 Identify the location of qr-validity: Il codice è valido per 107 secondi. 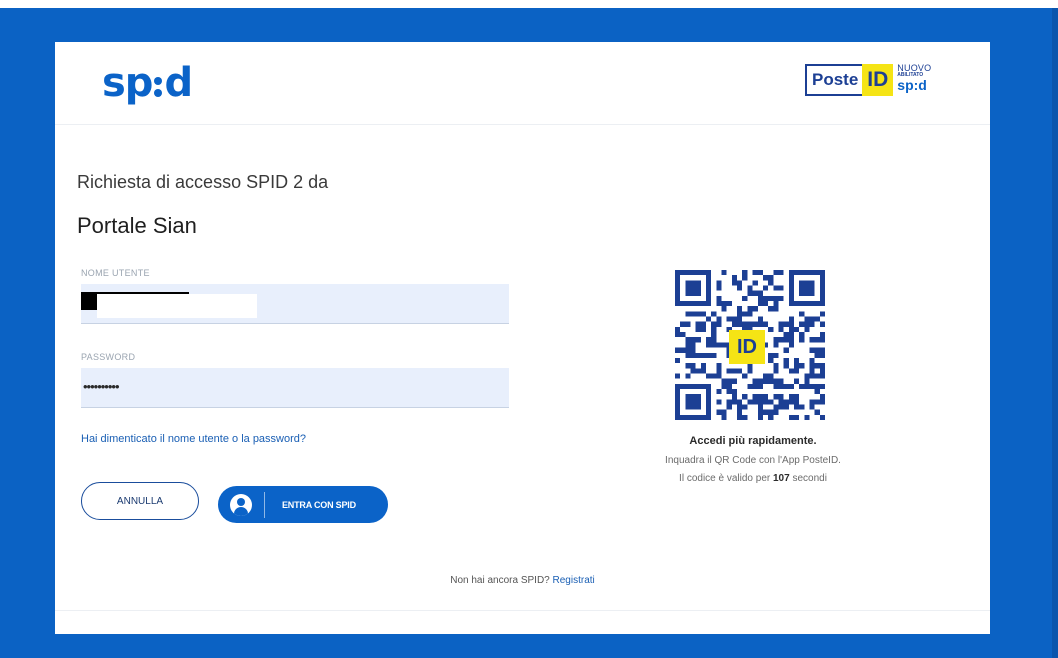
(753, 478).